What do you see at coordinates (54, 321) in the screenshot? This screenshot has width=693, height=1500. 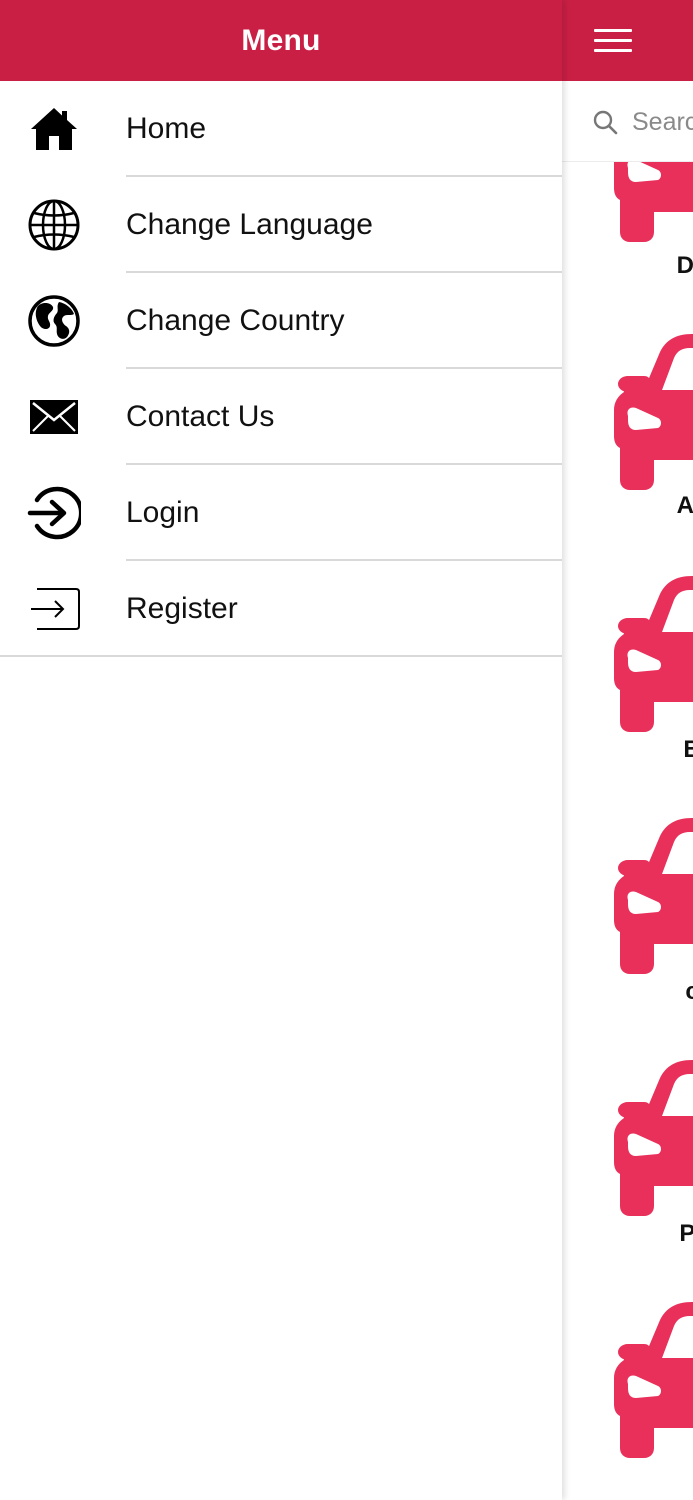 I see `earth-icon` at bounding box center [54, 321].